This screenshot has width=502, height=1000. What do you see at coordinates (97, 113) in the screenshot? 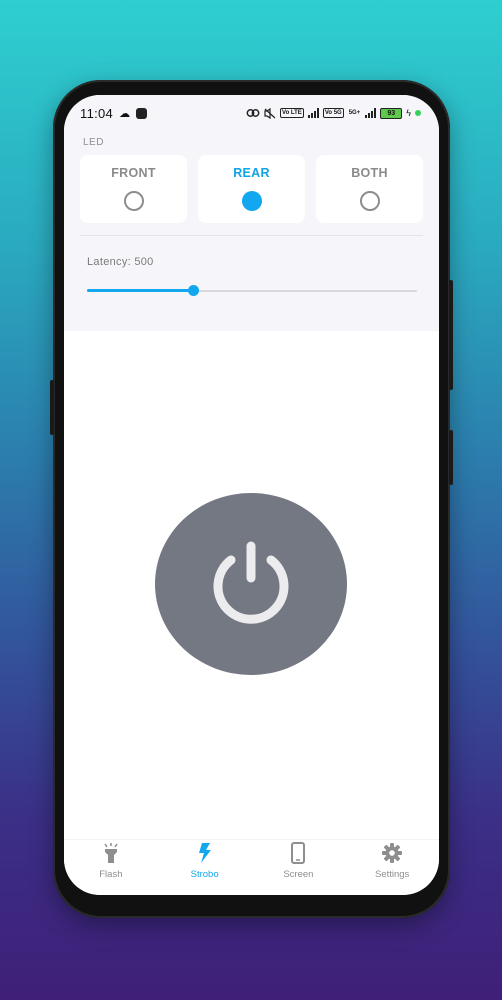
I see `status-time: 11:04` at bounding box center [97, 113].